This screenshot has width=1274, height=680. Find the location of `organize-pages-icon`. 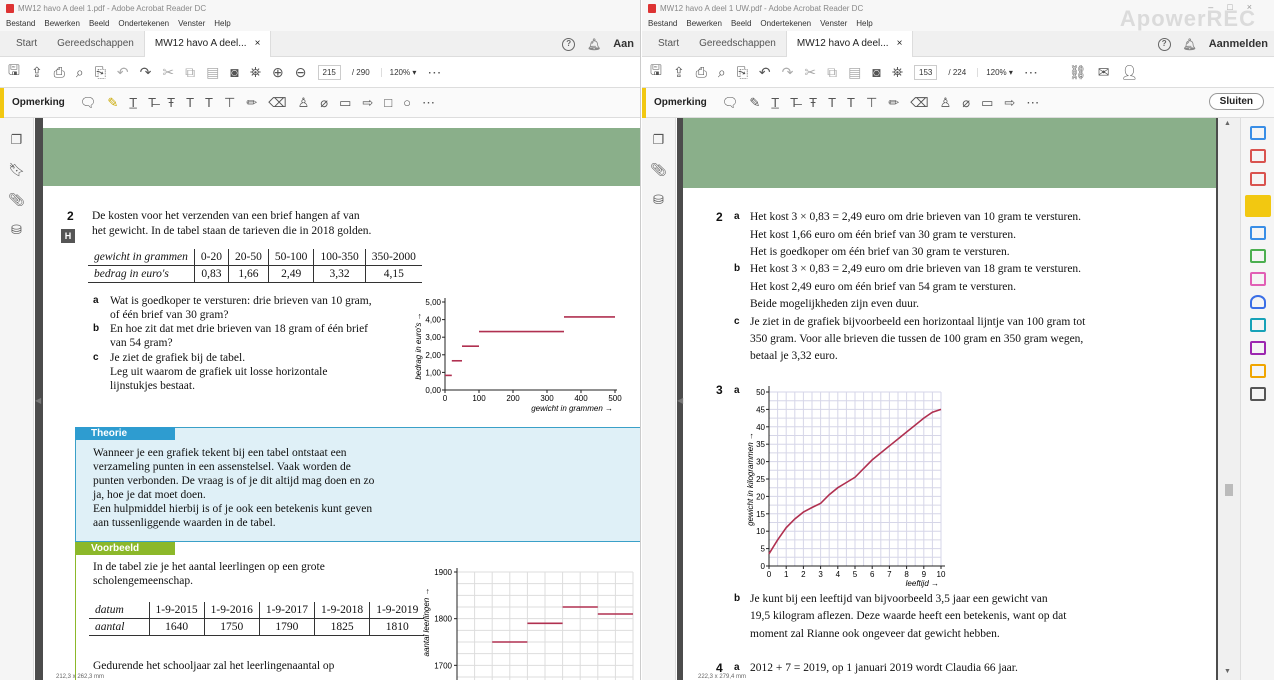

organize-pages-icon is located at coordinates (1257, 156).